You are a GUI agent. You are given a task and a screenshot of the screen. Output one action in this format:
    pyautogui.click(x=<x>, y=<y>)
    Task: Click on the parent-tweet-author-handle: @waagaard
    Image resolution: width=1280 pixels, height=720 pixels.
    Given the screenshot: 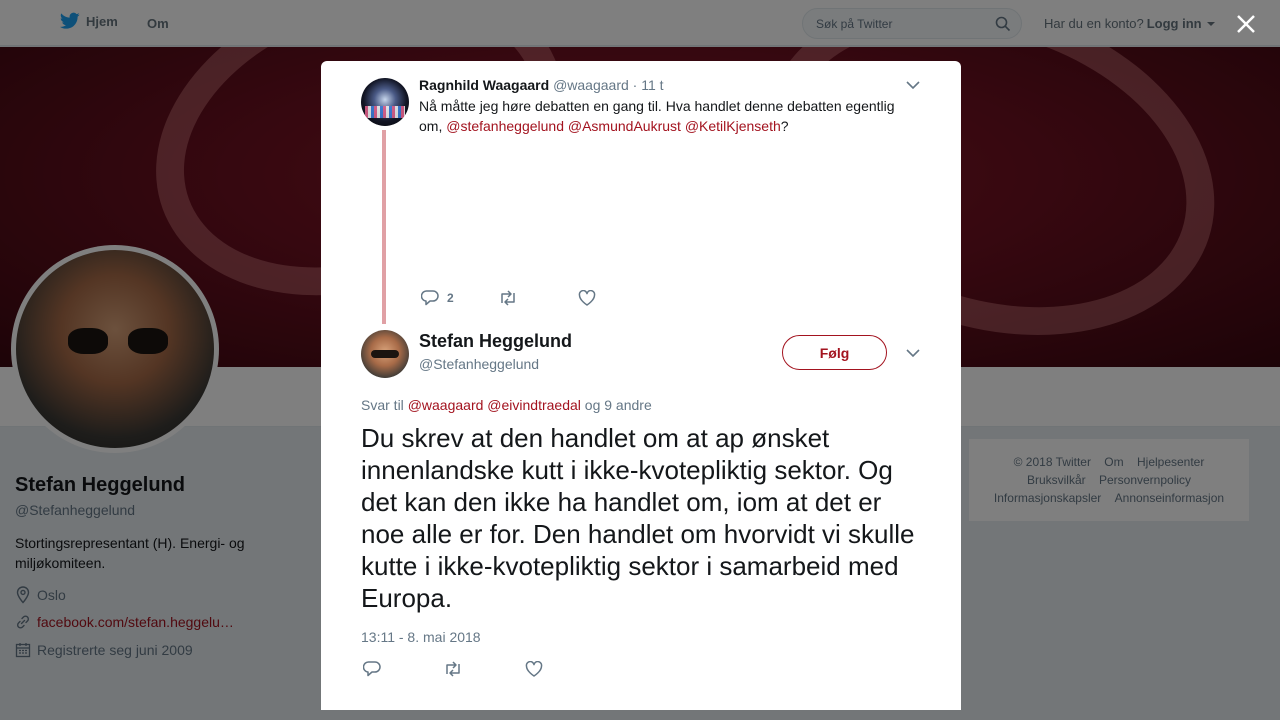 What is the action you would take?
    pyautogui.click(x=591, y=85)
    